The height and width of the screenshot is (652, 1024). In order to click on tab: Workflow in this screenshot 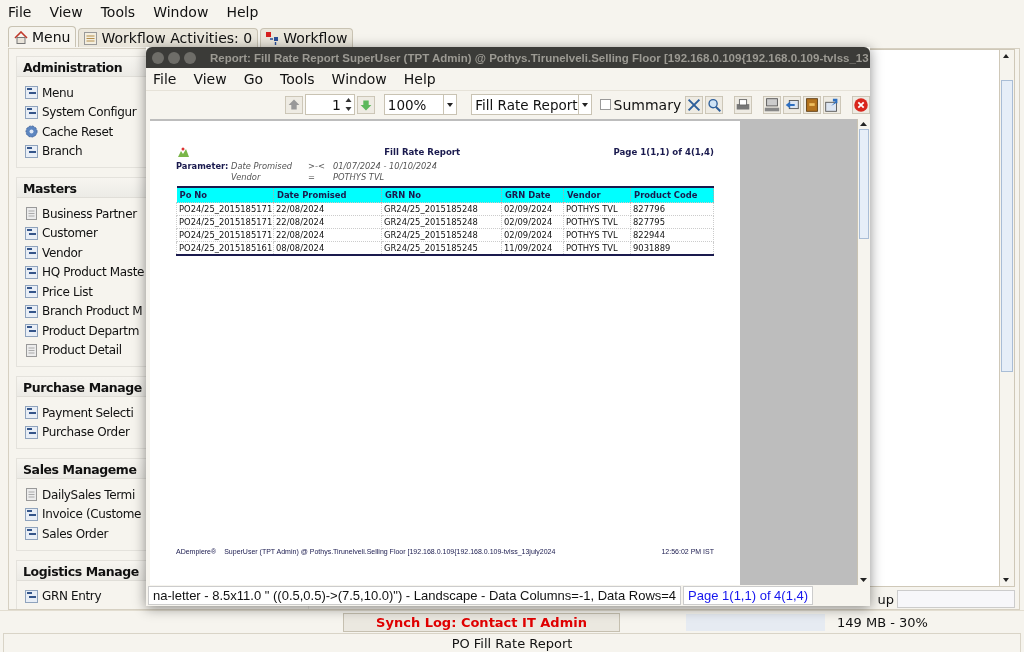, I will do `click(307, 37)`.